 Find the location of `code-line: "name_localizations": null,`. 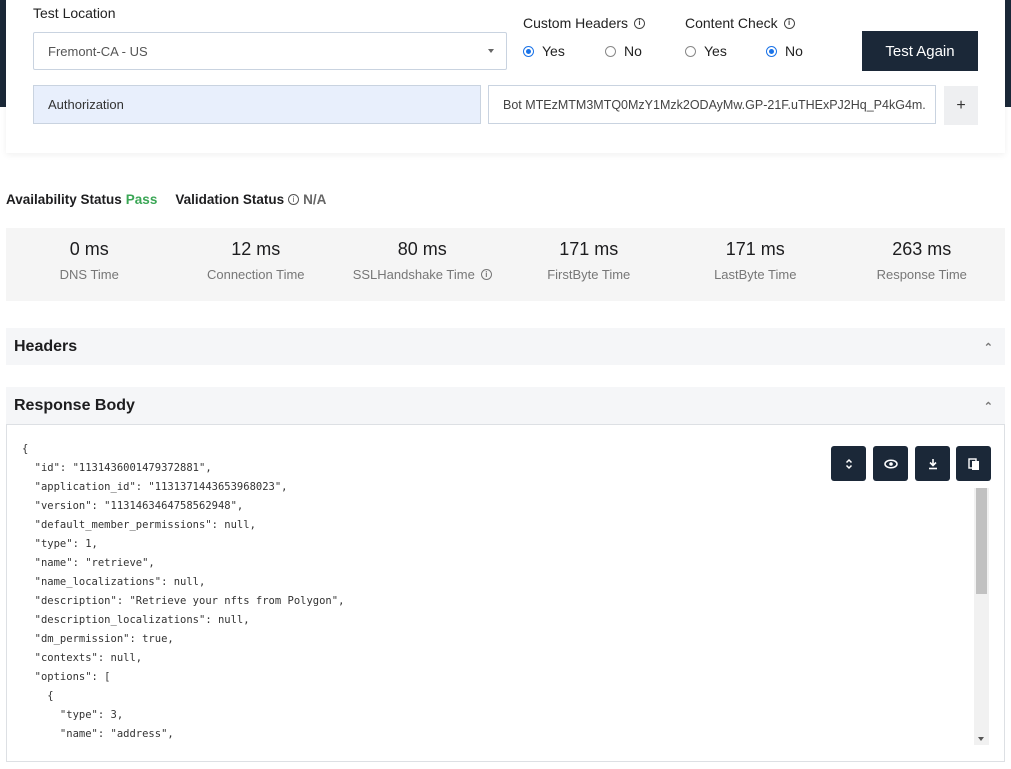

code-line: "name_localizations": null, is located at coordinates (114, 582).